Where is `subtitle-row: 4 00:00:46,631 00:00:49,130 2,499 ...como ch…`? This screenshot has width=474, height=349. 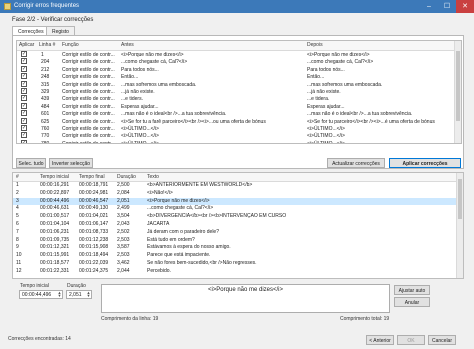 subtitle-row: 4 00:00:46,631 00:00:49,130 2,499 ...como ch… is located at coordinates (235, 208).